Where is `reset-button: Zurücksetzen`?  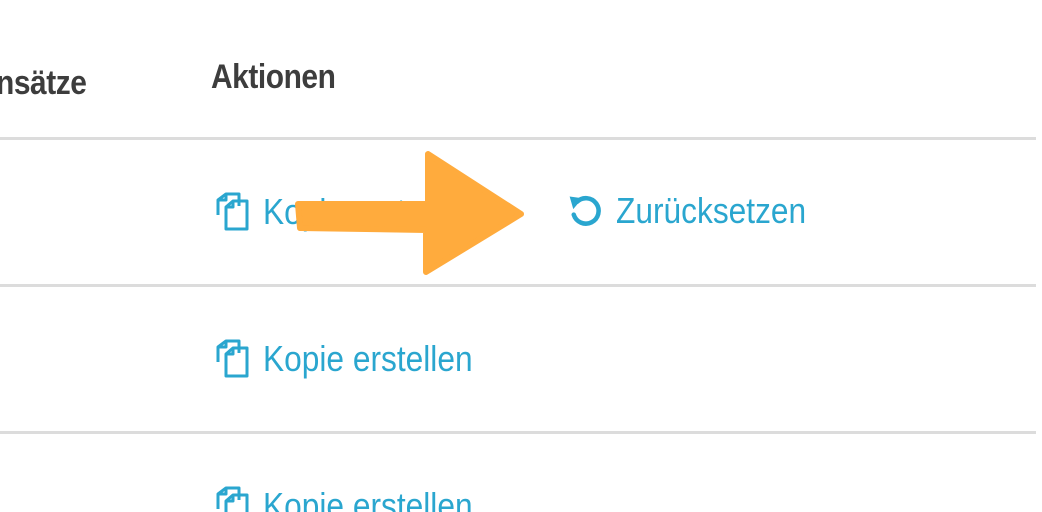
reset-button: Zurücksetzen is located at coordinates (699, 211).